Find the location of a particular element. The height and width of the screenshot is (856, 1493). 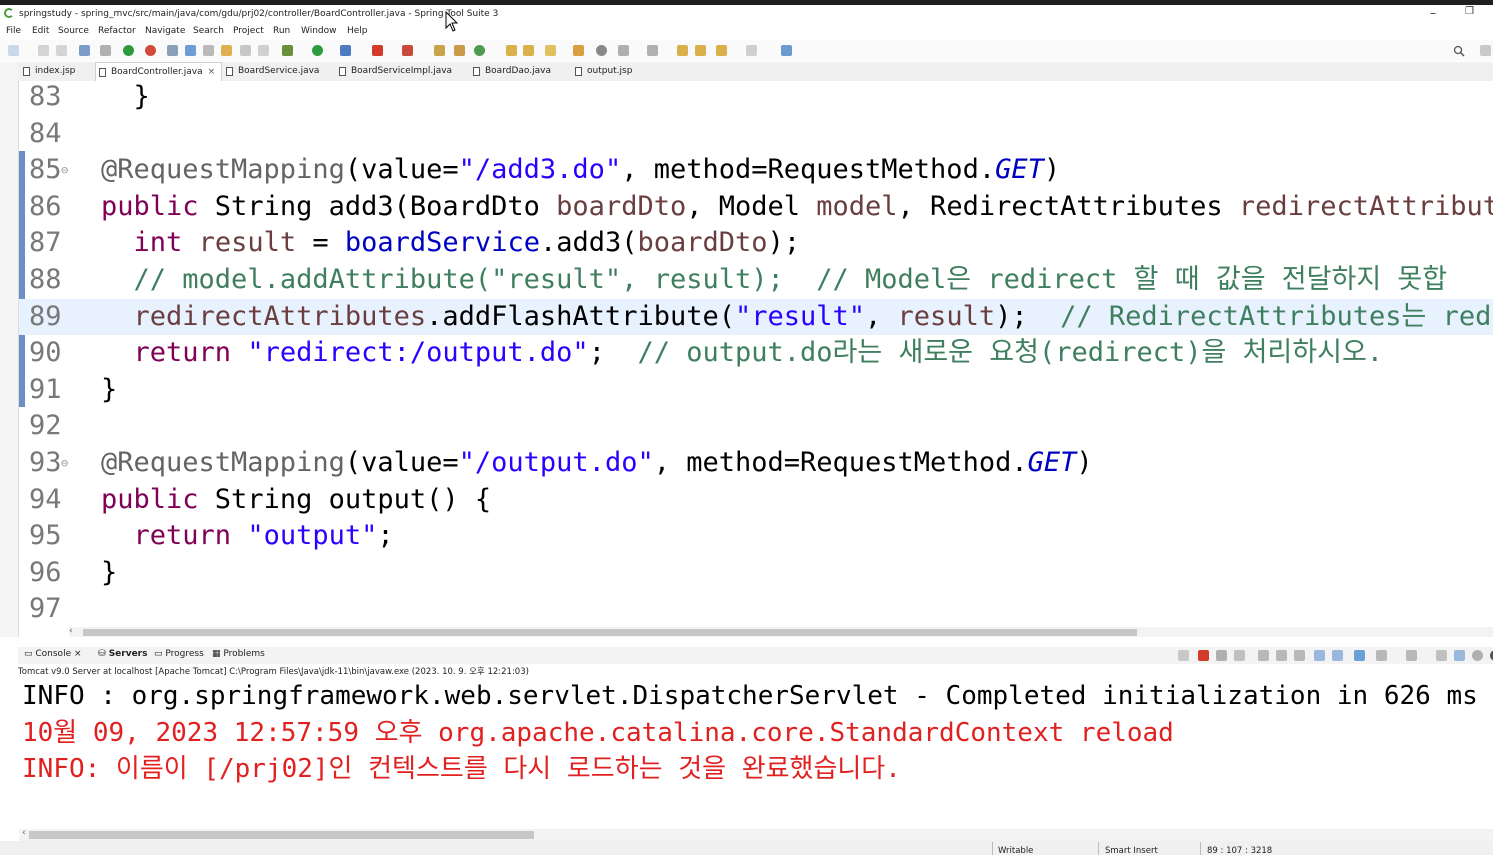

next-annotation-icon is located at coordinates (623, 50).